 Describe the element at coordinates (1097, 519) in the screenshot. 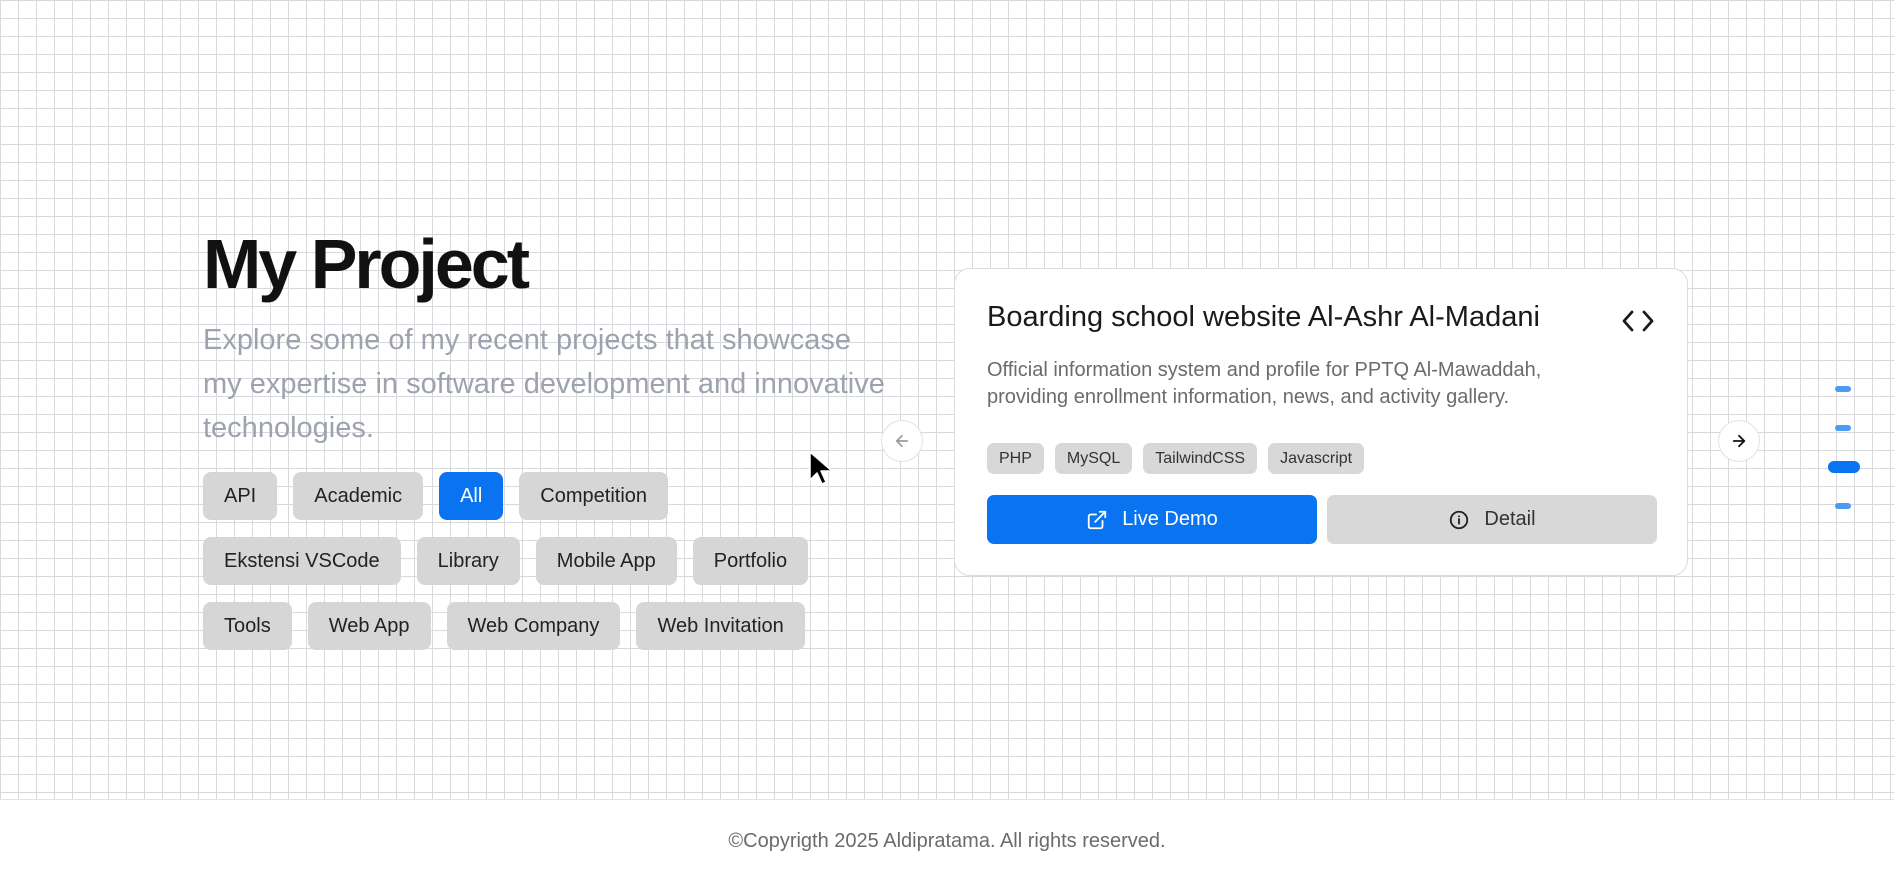

I see `external-link-icon` at that location.